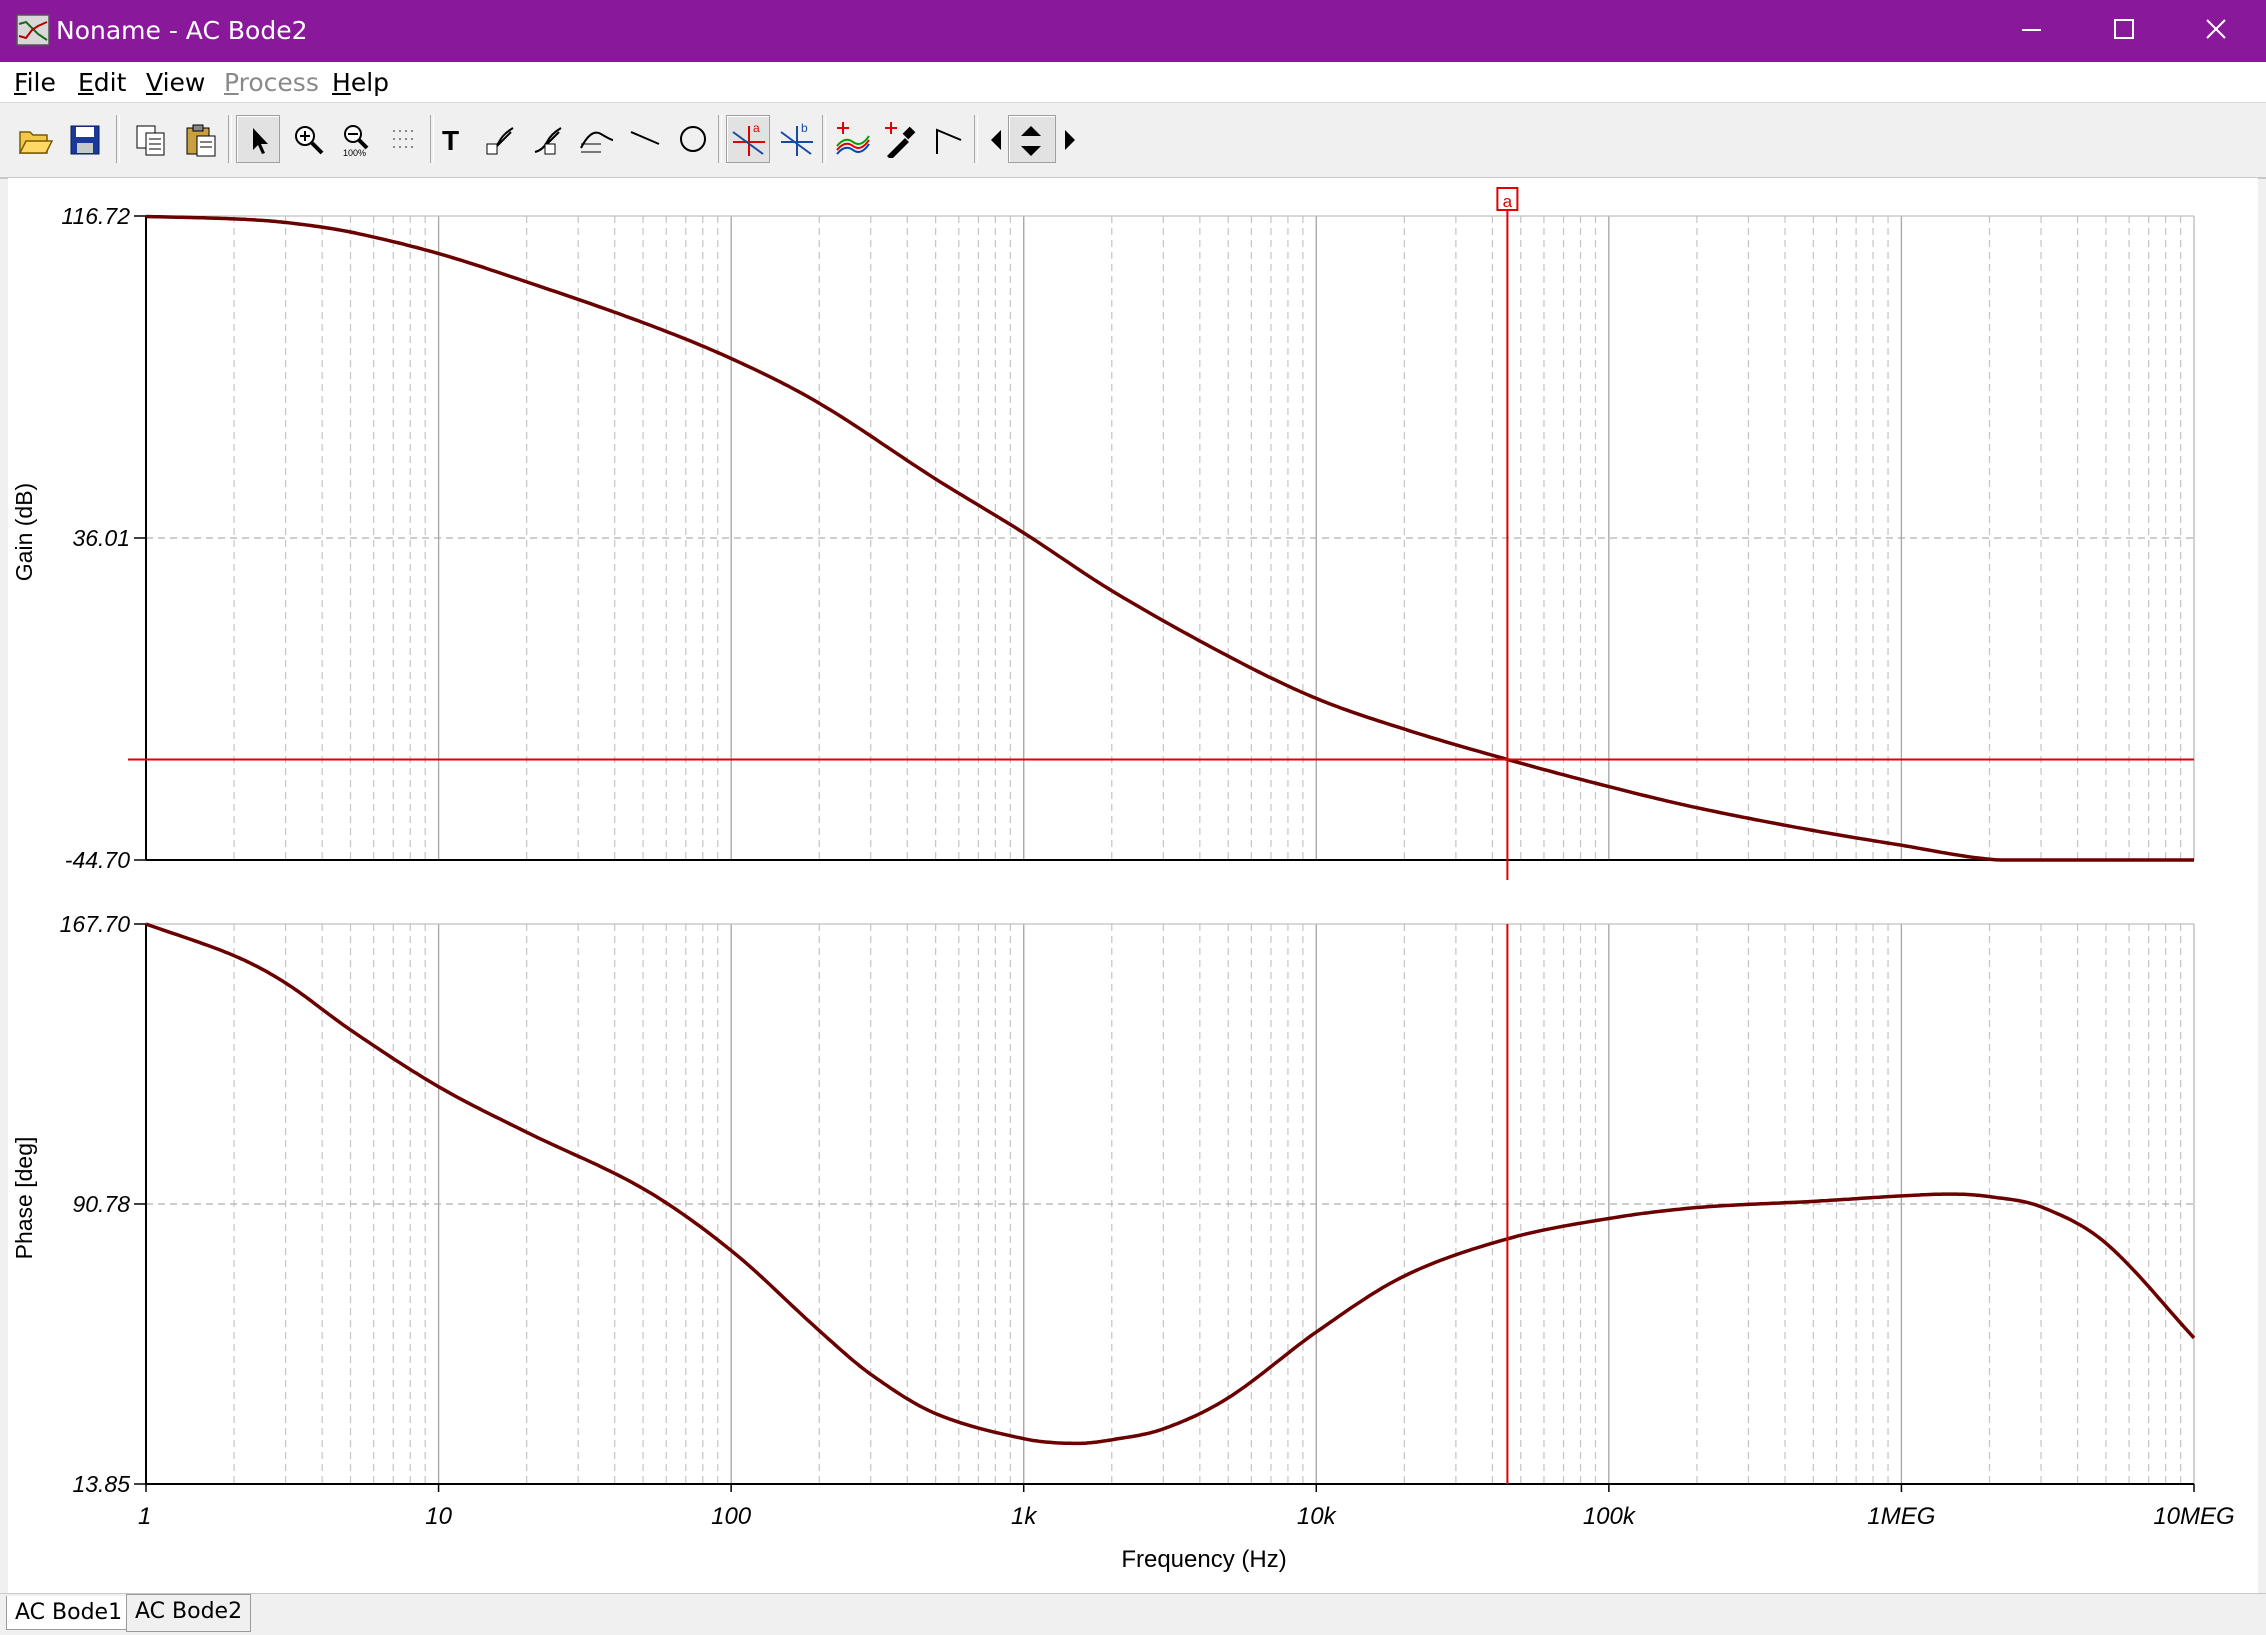 The width and height of the screenshot is (2266, 1635). I want to click on grid-icon, so click(403, 139).